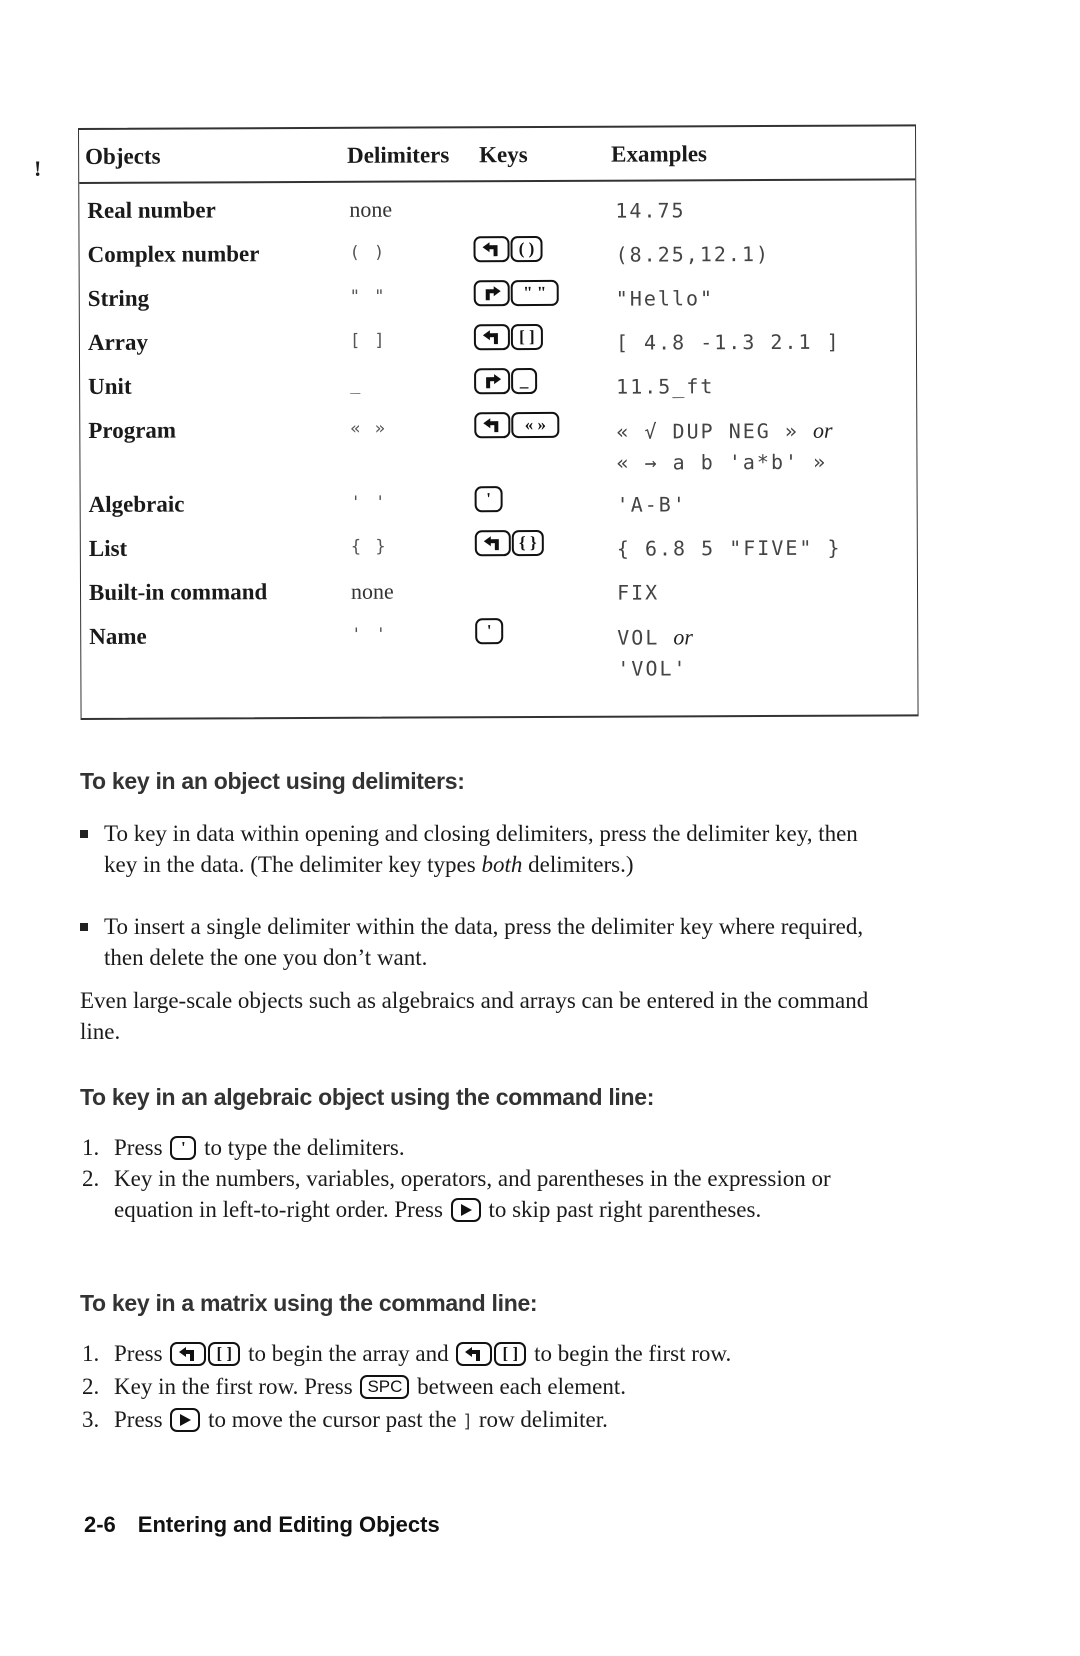 Image resolution: width=1080 pixels, height=1656 pixels. I want to click on example: « √ DUP NEG » or « → a b 'a*b' », so click(724, 447).